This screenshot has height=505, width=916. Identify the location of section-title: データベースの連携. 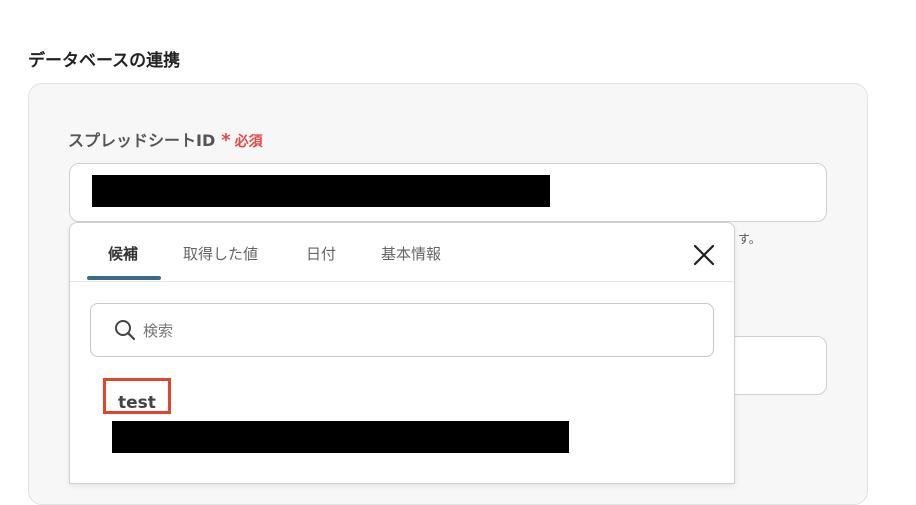
(104, 61).